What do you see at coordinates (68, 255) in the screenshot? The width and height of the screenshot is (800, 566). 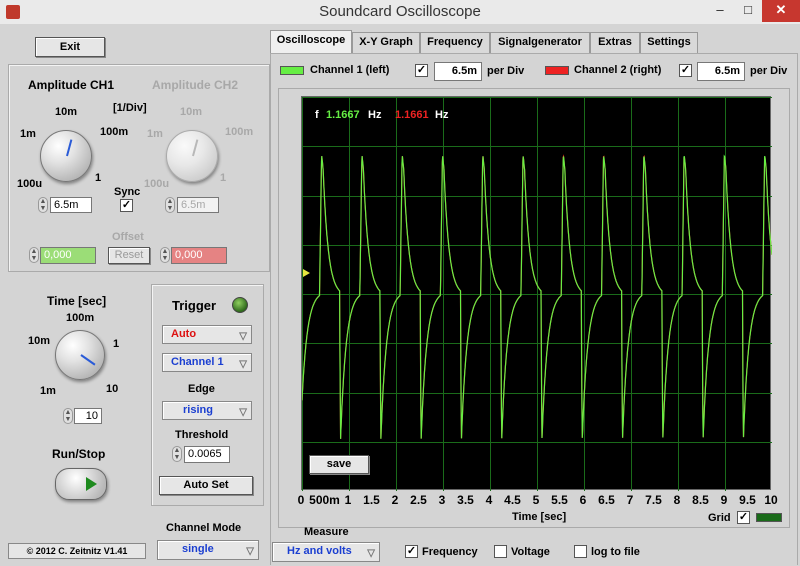 I see `offset-ch1-field: 0,000` at bounding box center [68, 255].